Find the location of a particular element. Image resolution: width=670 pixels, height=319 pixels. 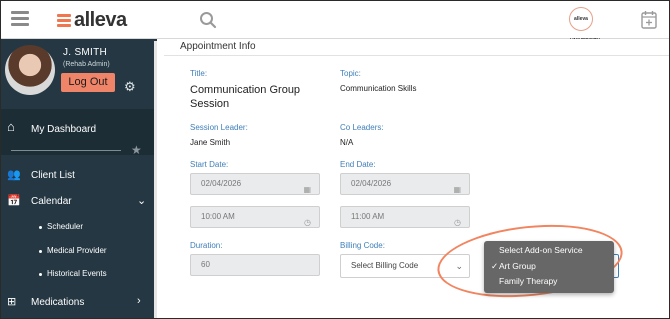

end-date-label: End Date: is located at coordinates (358, 164).